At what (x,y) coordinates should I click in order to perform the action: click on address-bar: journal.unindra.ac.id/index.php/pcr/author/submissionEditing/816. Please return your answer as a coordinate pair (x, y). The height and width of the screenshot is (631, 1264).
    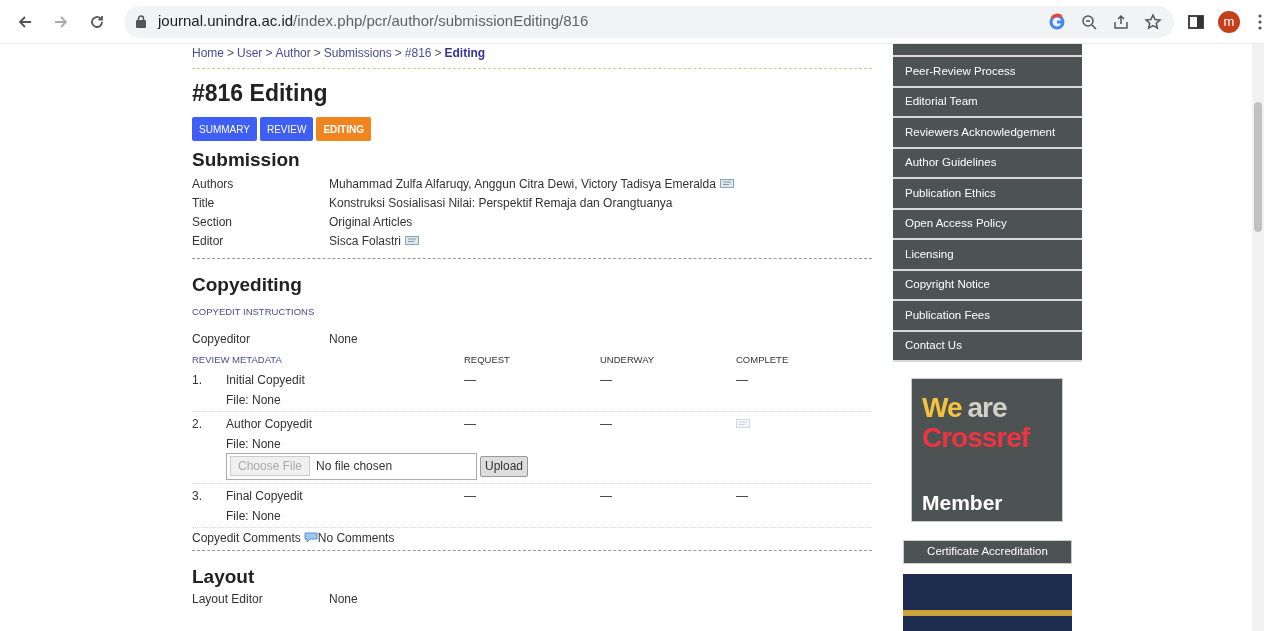
    Looking at the image, I should click on (649, 21).